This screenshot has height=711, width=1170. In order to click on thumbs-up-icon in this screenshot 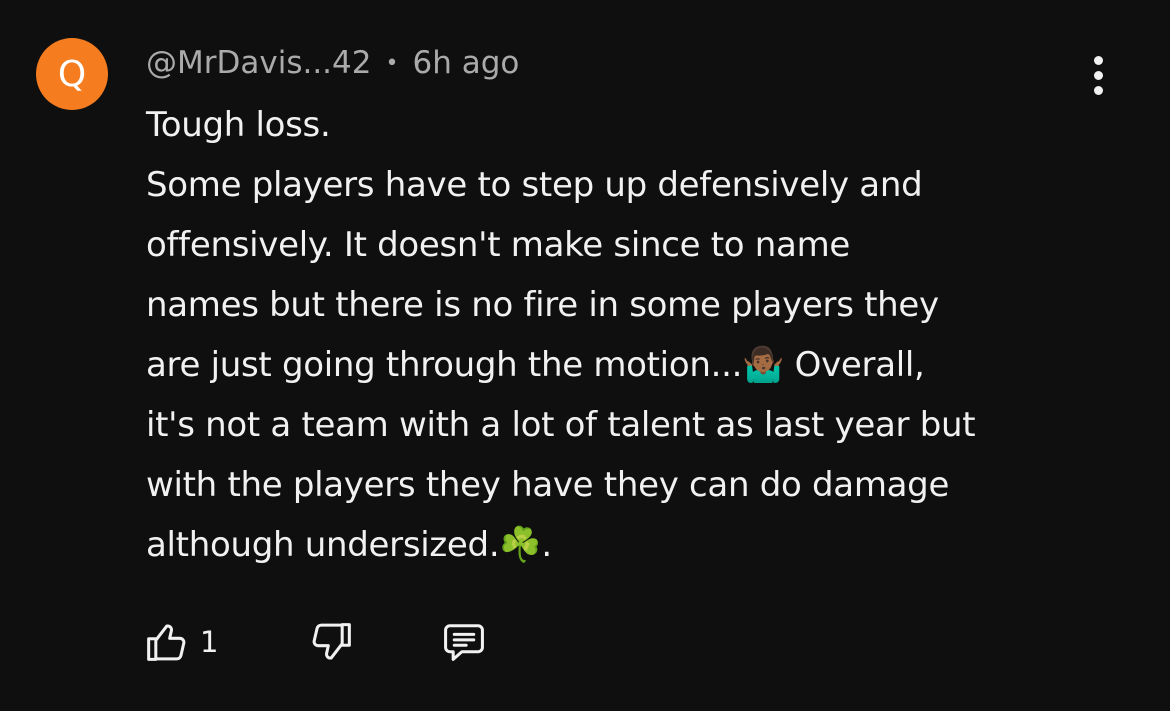, I will do `click(166, 642)`.